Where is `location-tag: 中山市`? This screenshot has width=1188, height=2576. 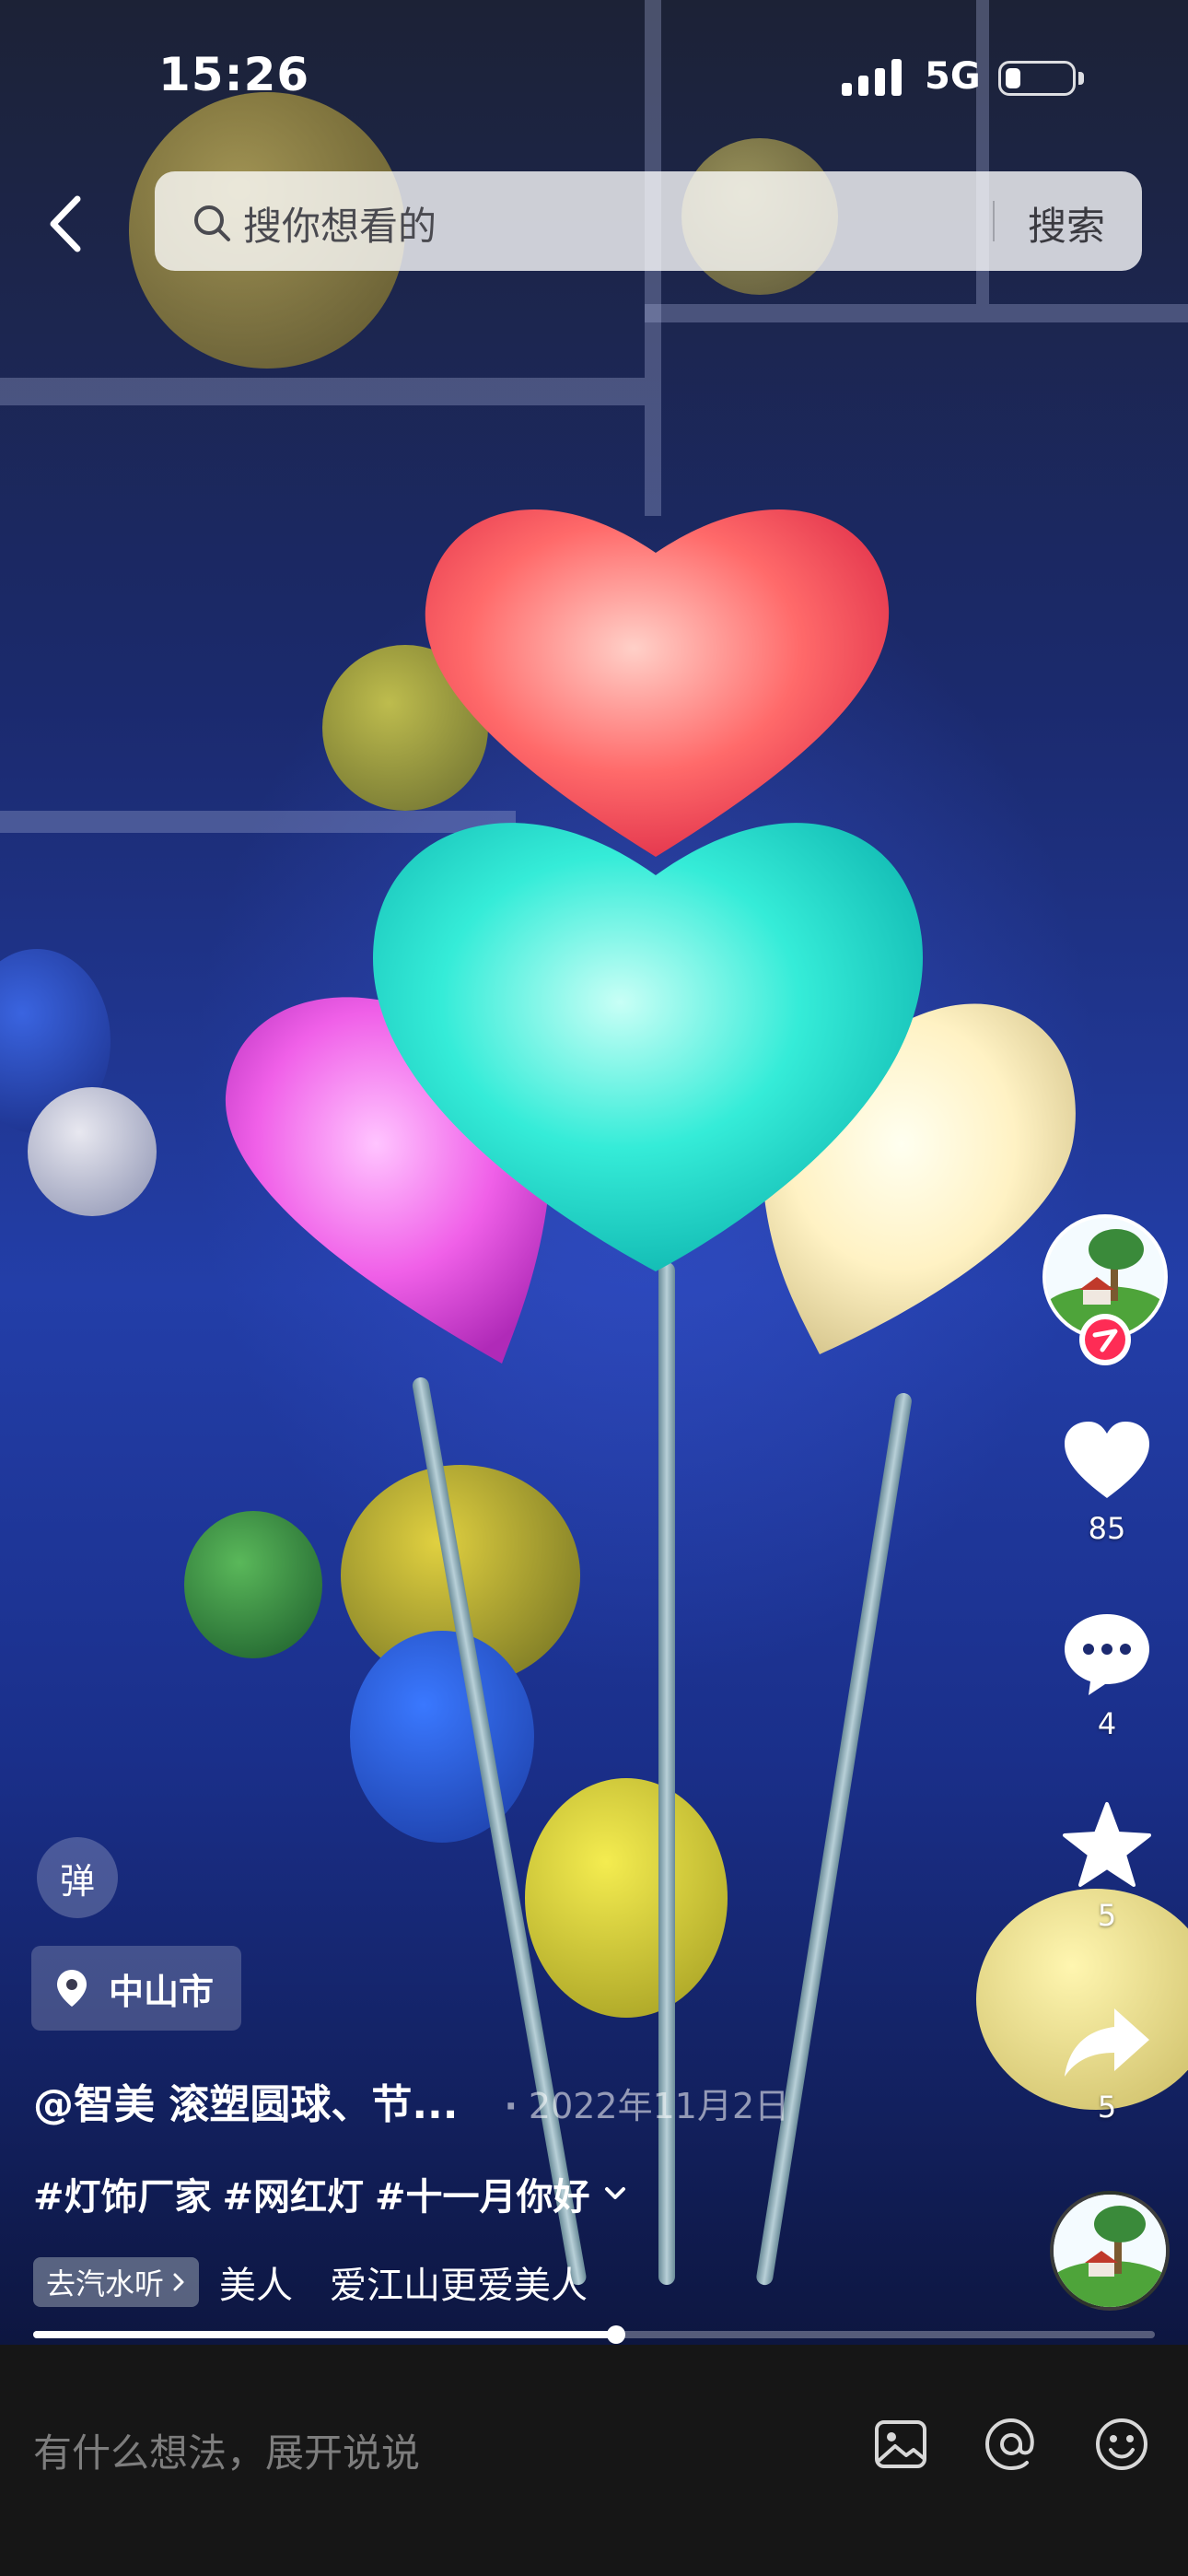 location-tag: 中山市 is located at coordinates (136, 1988).